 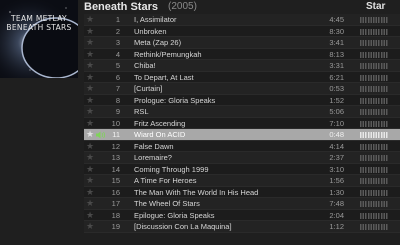 What do you see at coordinates (154, 146) in the screenshot?
I see `track-title: False Dawn` at bounding box center [154, 146].